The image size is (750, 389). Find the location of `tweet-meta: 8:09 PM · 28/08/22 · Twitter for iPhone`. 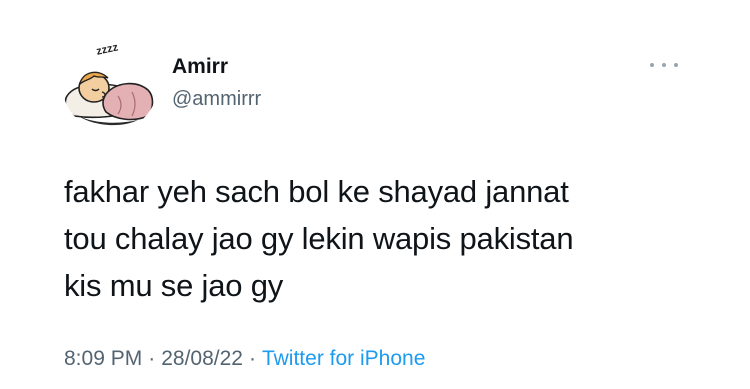

tweet-meta: 8:09 PM · 28/08/22 · Twitter for iPhone is located at coordinates (244, 359).